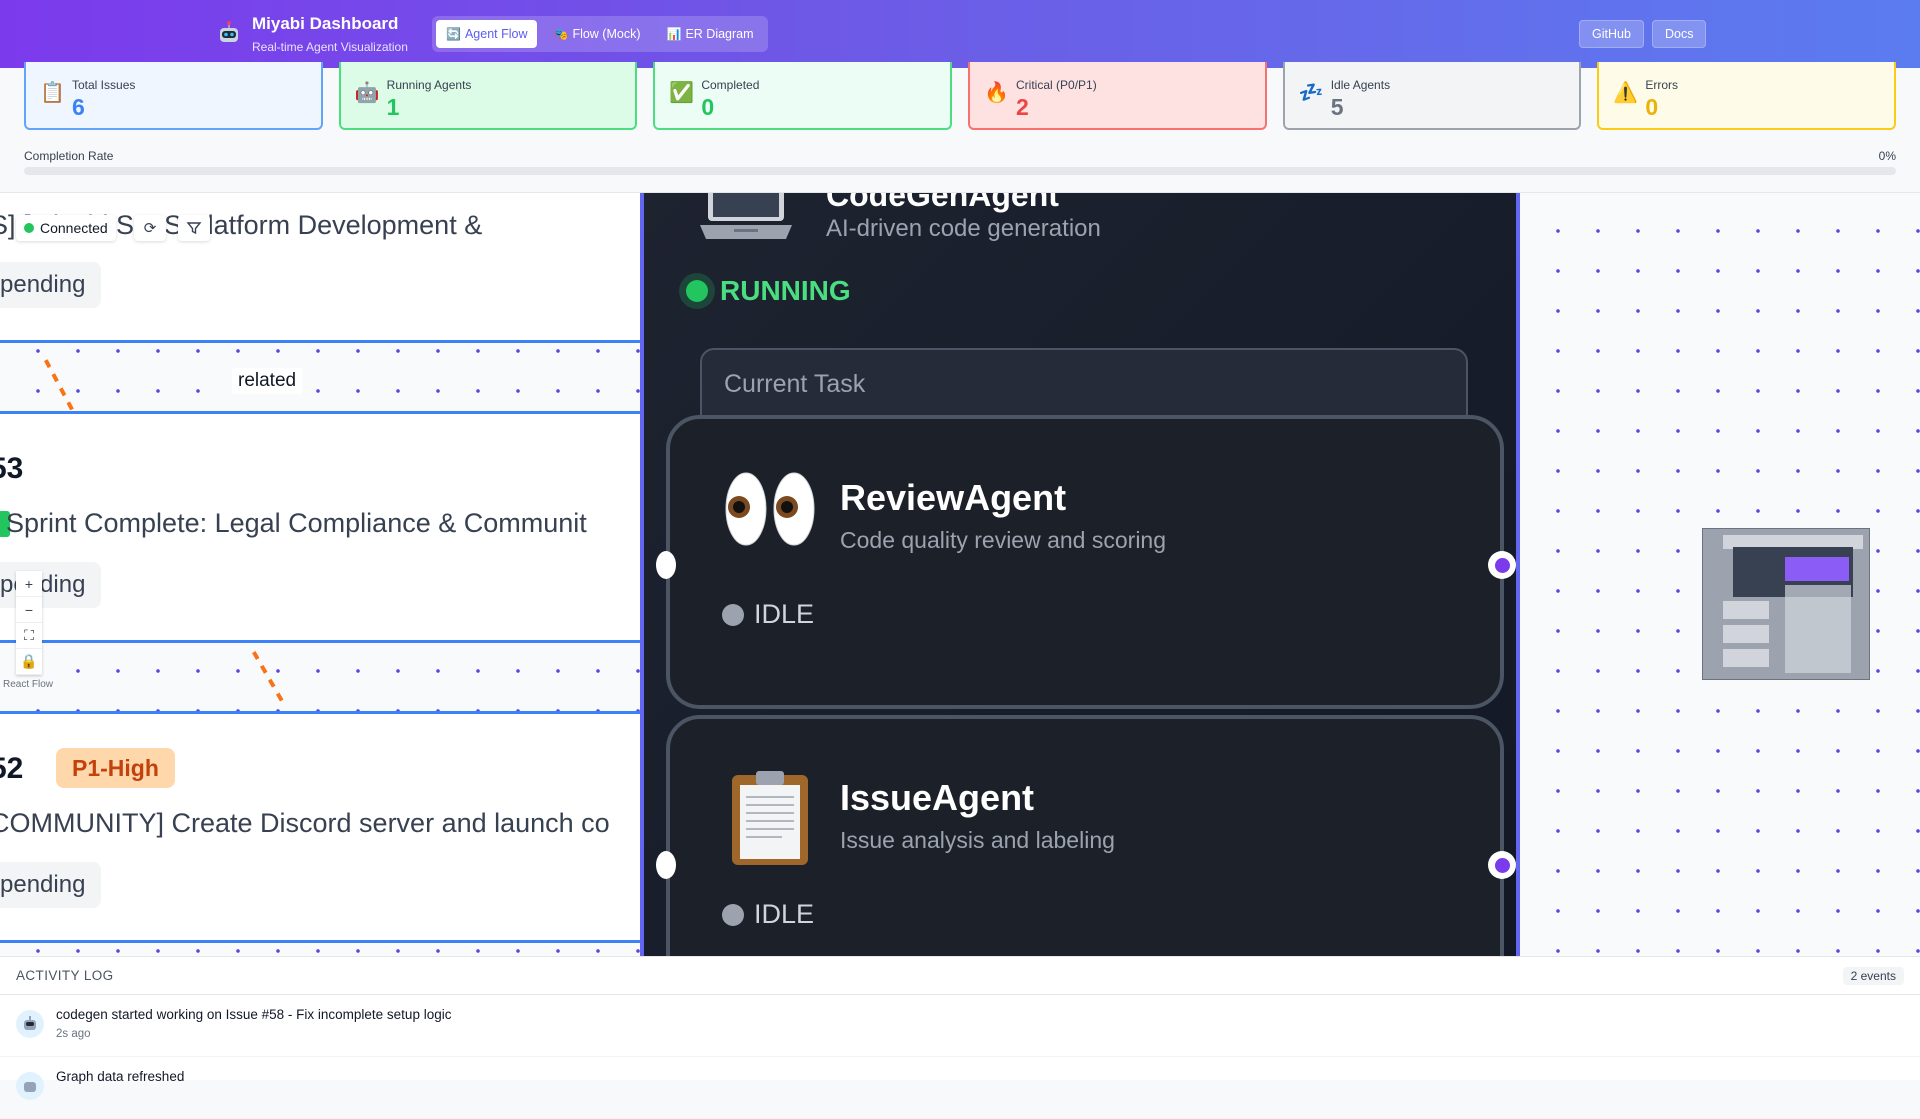 The image size is (1920, 1119). What do you see at coordinates (1746, 658) in the screenshot?
I see `minimap-node` at bounding box center [1746, 658].